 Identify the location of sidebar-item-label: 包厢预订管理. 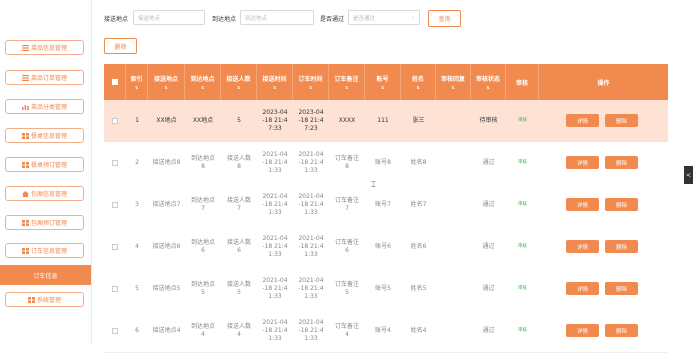
(48, 223).